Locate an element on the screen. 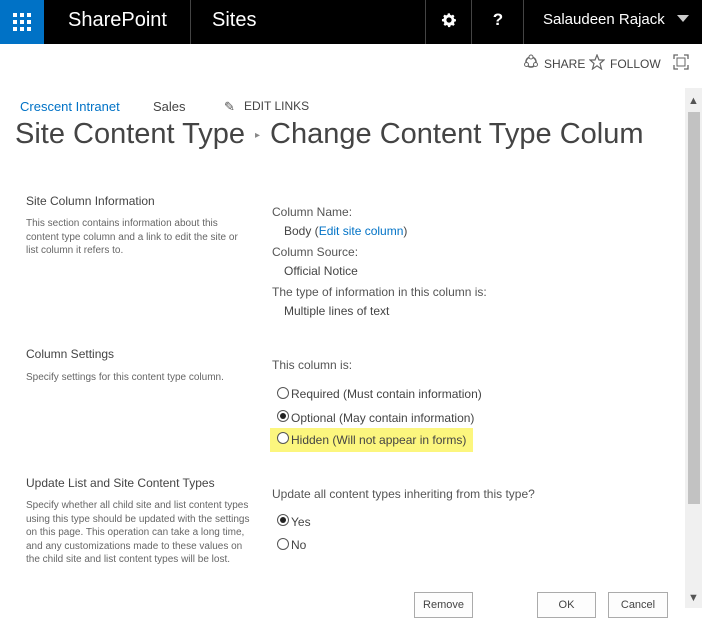  gear-icon is located at coordinates (449, 22).